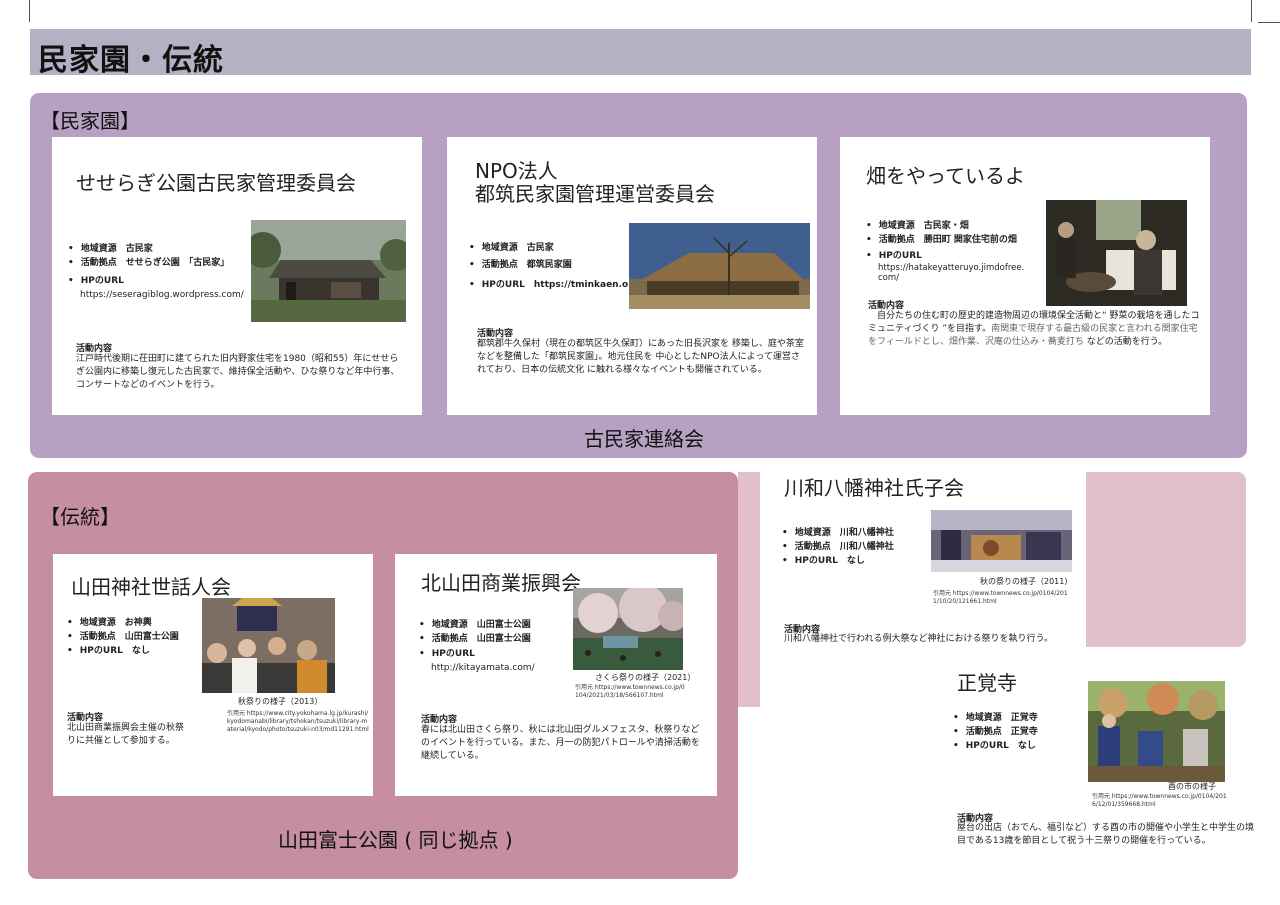  I want to click on omikoshi-photo, so click(268, 645).